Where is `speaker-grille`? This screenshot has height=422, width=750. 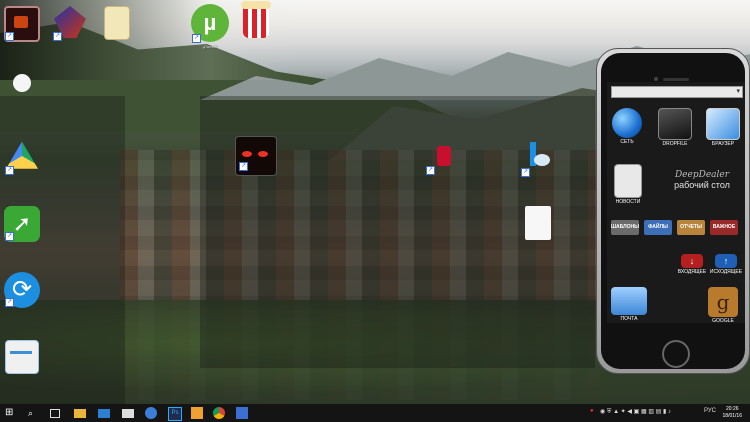 speaker-grille is located at coordinates (676, 79).